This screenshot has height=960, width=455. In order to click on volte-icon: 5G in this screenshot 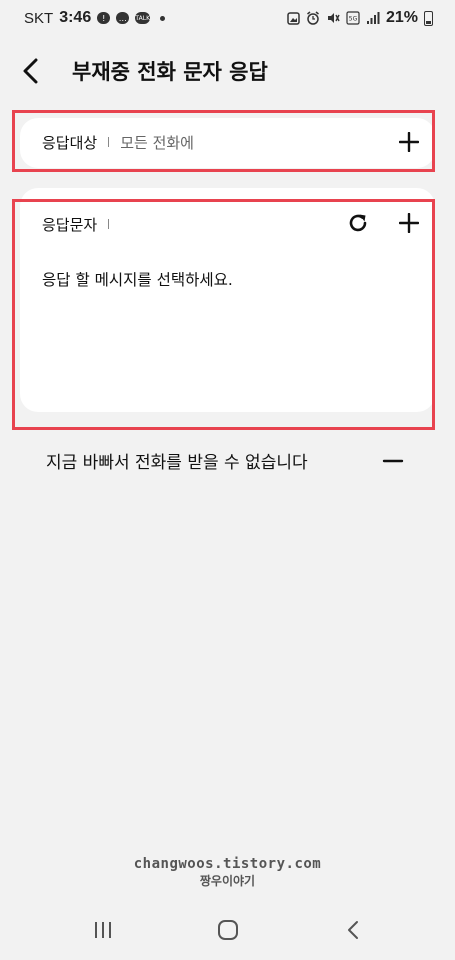, I will do `click(353, 18)`.